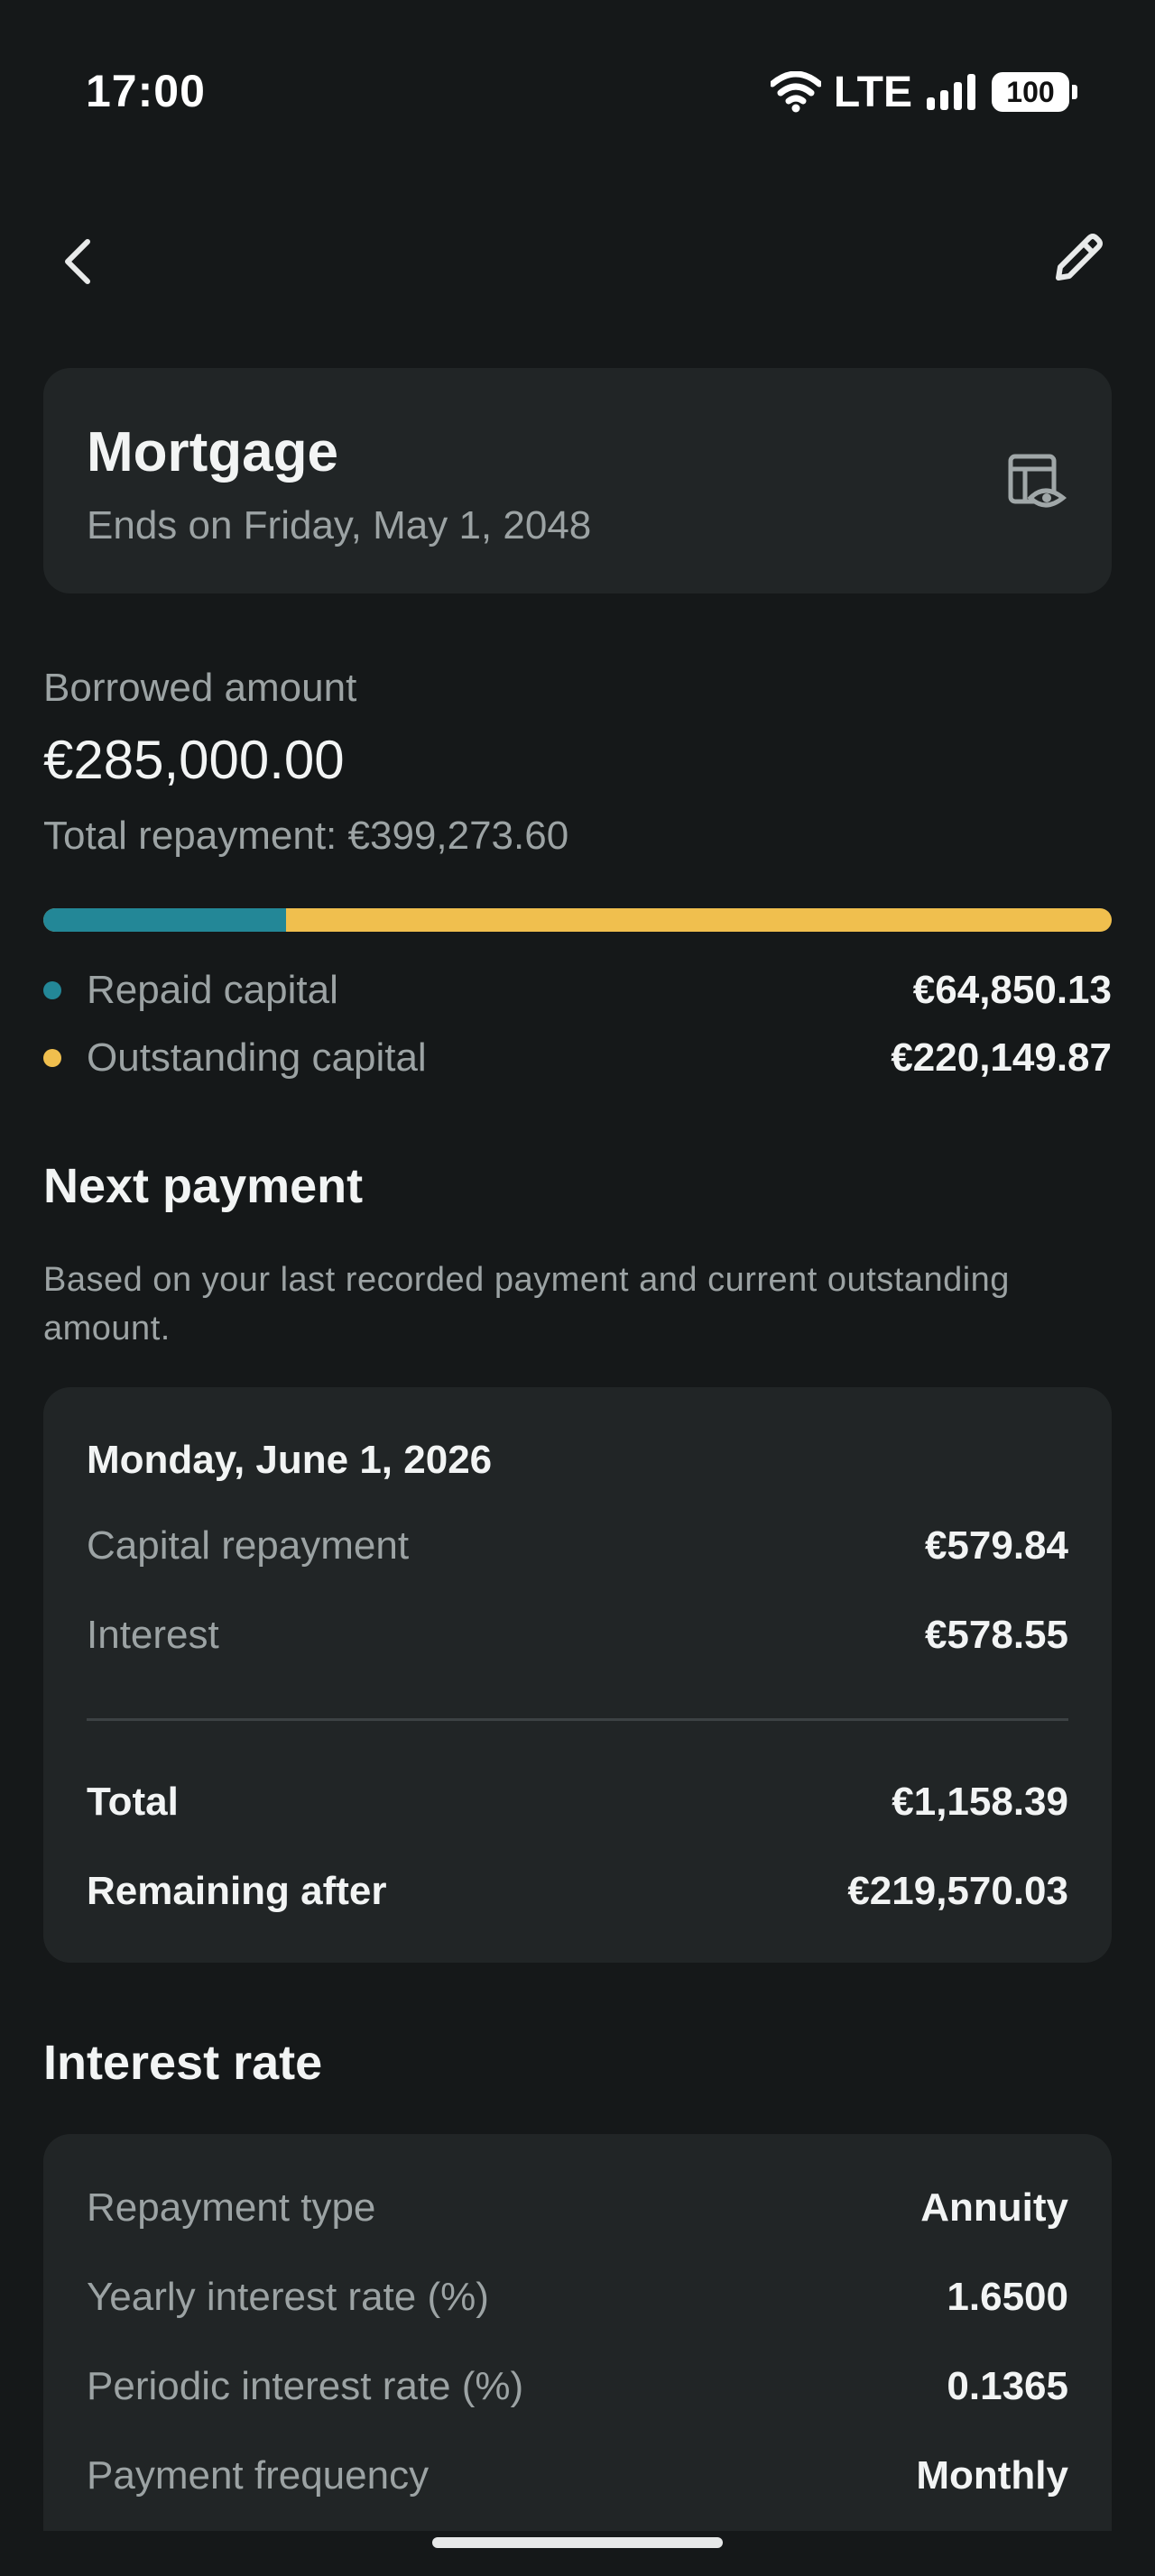 The height and width of the screenshot is (2576, 1155). What do you see at coordinates (577, 1802) in the screenshot?
I see `total-row: Total €1,158.39` at bounding box center [577, 1802].